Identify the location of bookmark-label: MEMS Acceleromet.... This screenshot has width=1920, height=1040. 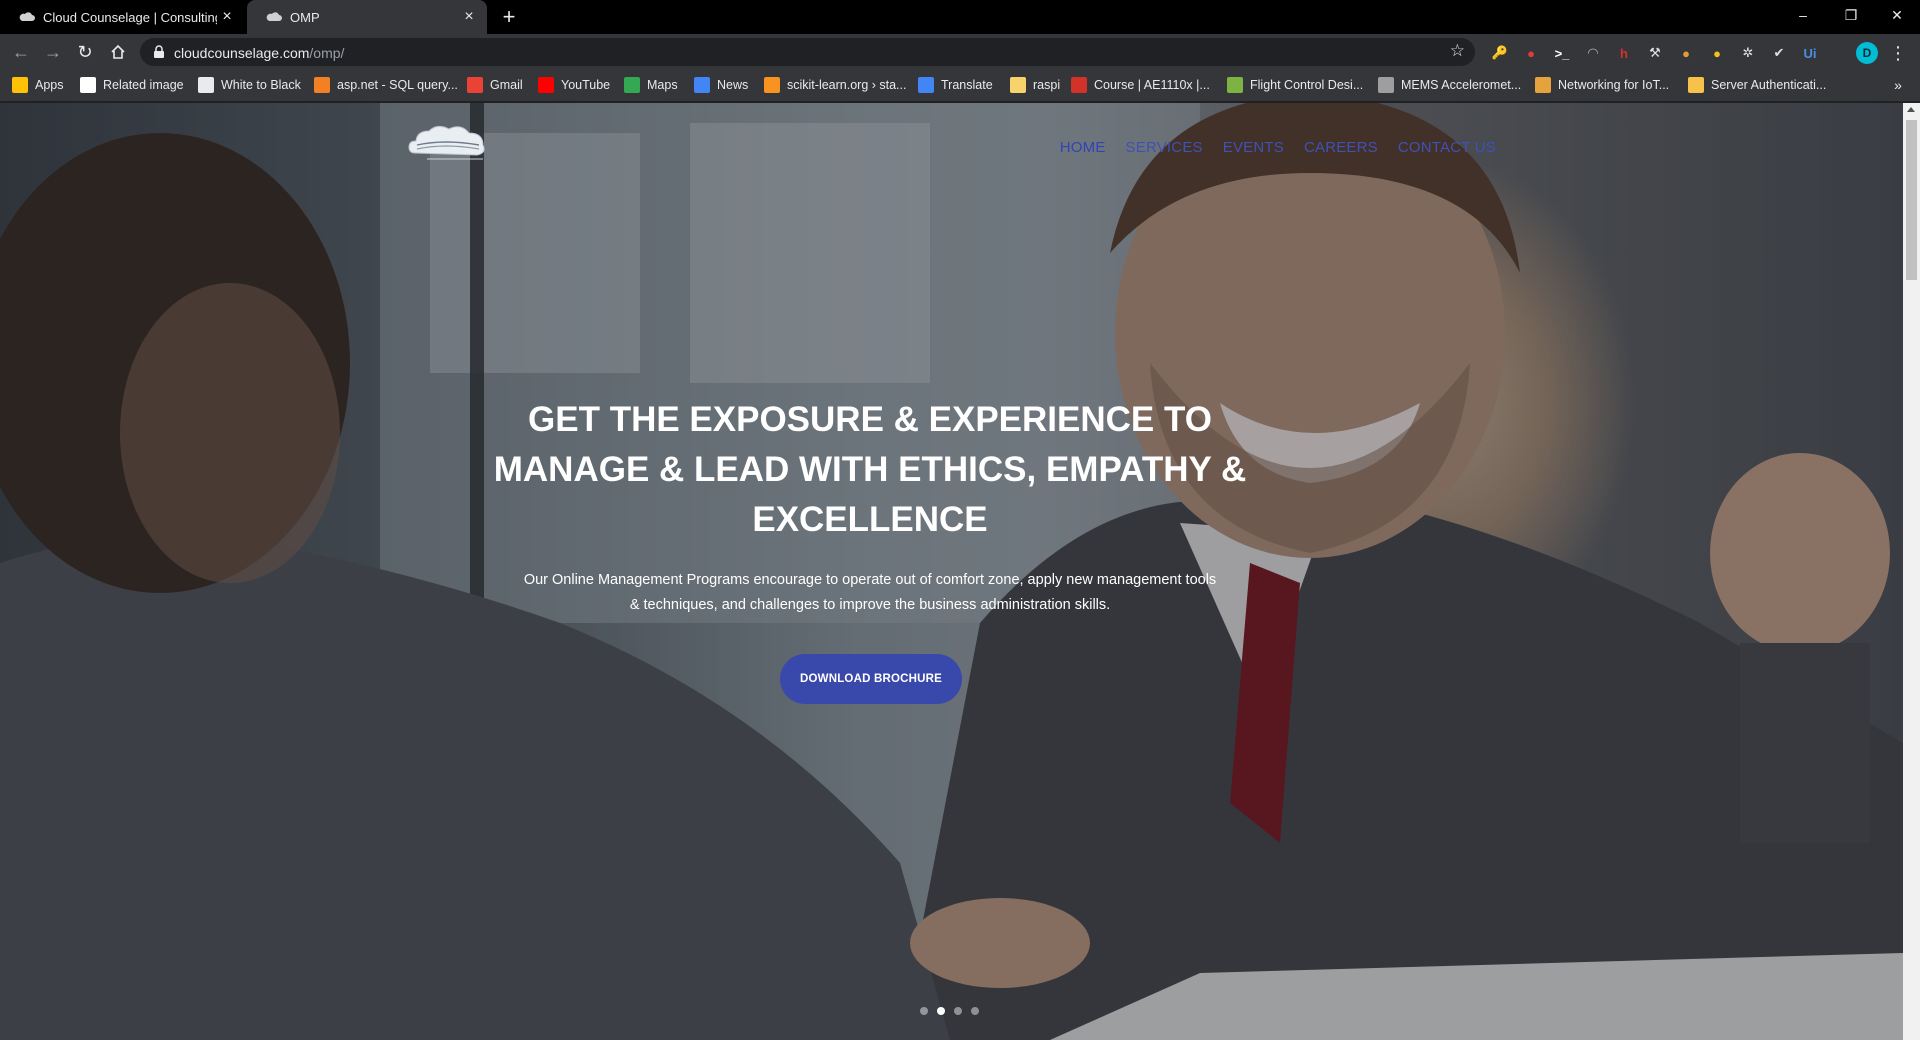
(1461, 85).